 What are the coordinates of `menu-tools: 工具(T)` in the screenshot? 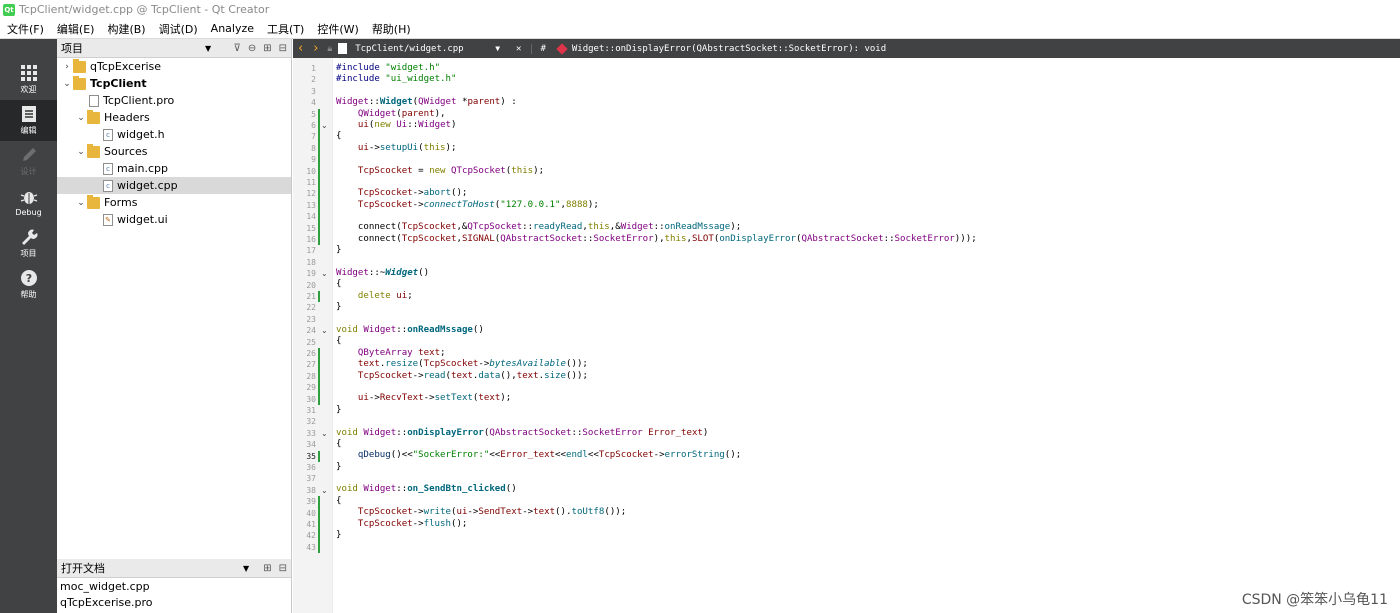 It's located at (285, 29).